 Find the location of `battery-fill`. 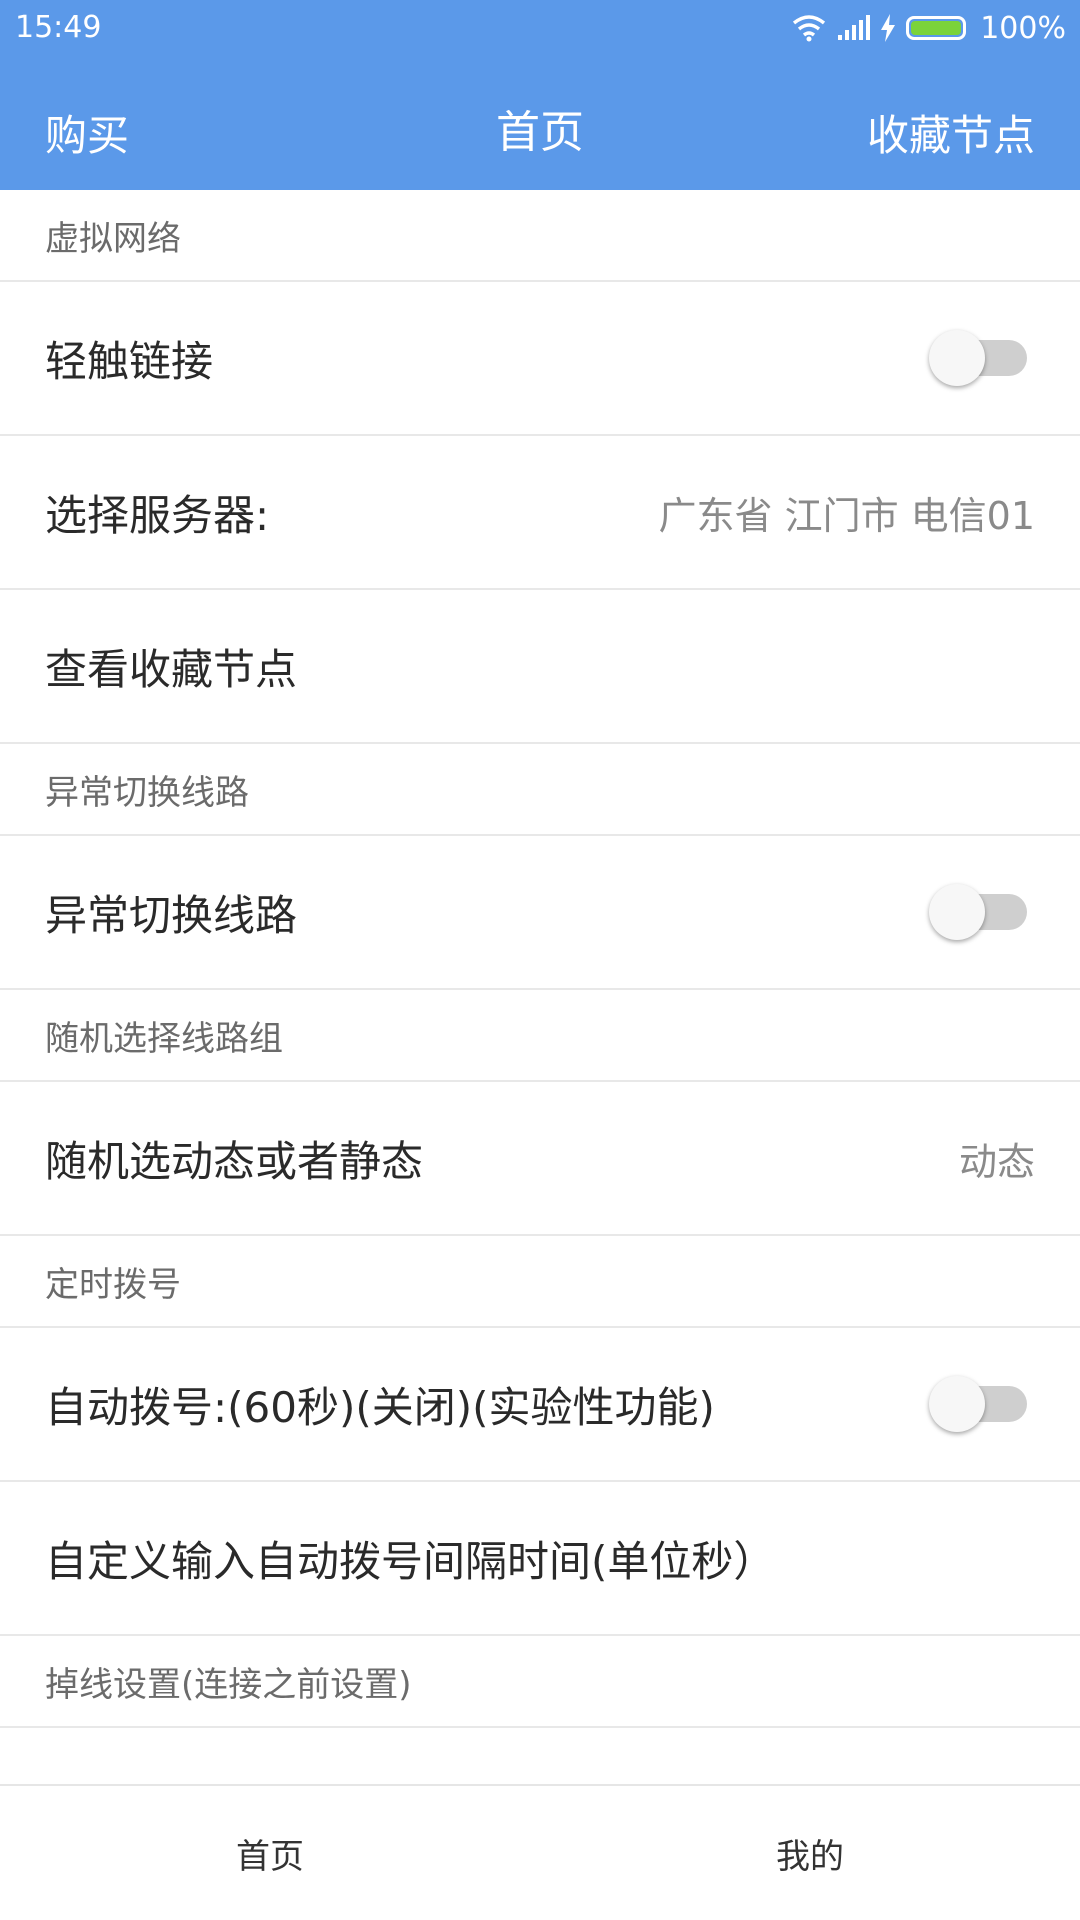

battery-fill is located at coordinates (936, 28).